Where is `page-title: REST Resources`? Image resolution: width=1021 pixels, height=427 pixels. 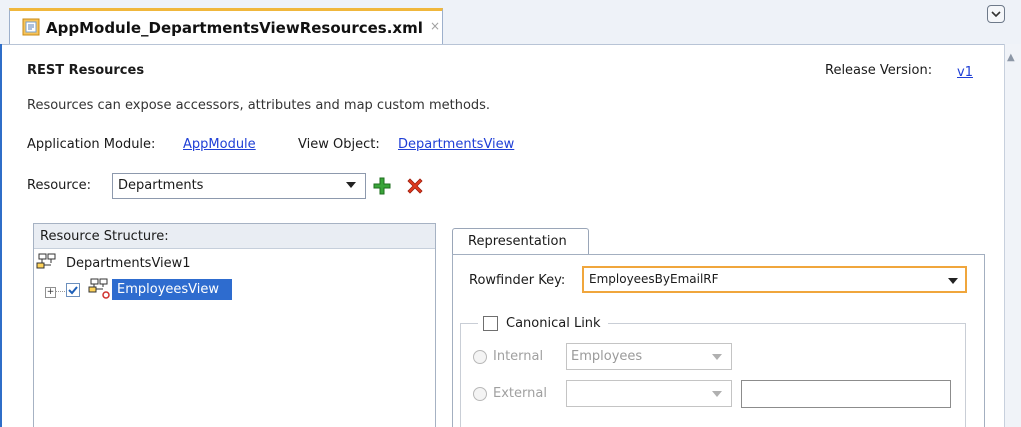
page-title: REST Resources is located at coordinates (86, 70).